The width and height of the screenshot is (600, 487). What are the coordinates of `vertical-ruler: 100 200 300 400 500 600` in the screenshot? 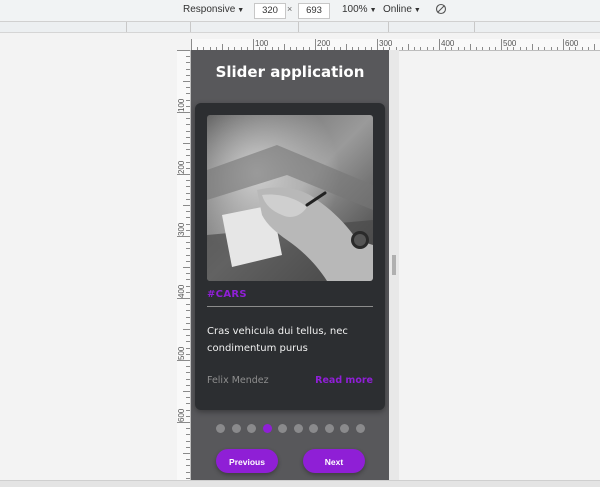 It's located at (184, 268).